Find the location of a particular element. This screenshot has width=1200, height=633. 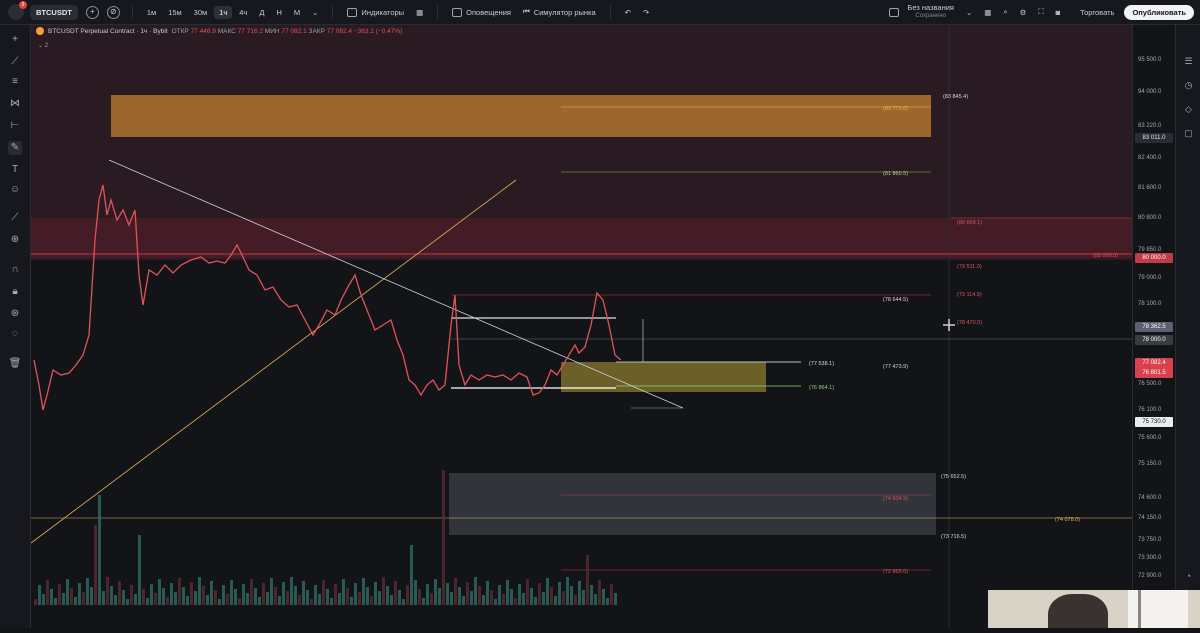

trash-icon: 🗑︎ is located at coordinates (15, 364).